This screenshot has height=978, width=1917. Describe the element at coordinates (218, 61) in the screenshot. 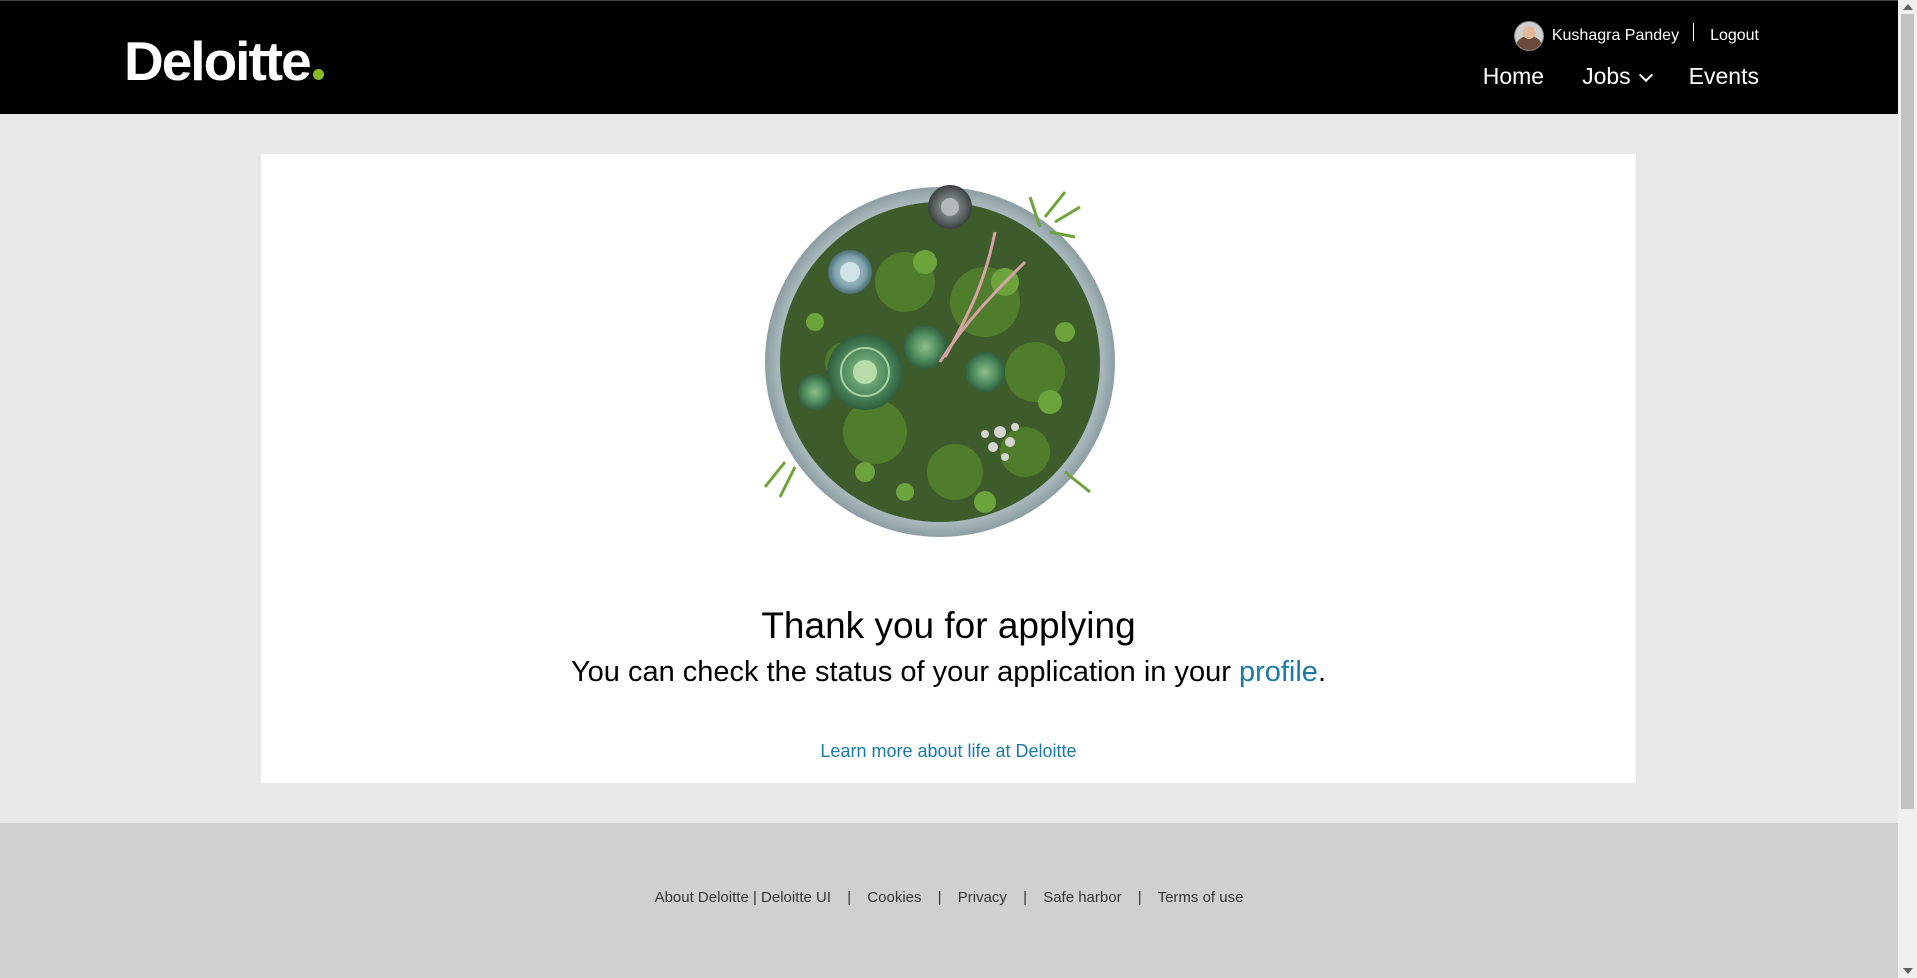

I see `logo-text: Deloitte` at that location.